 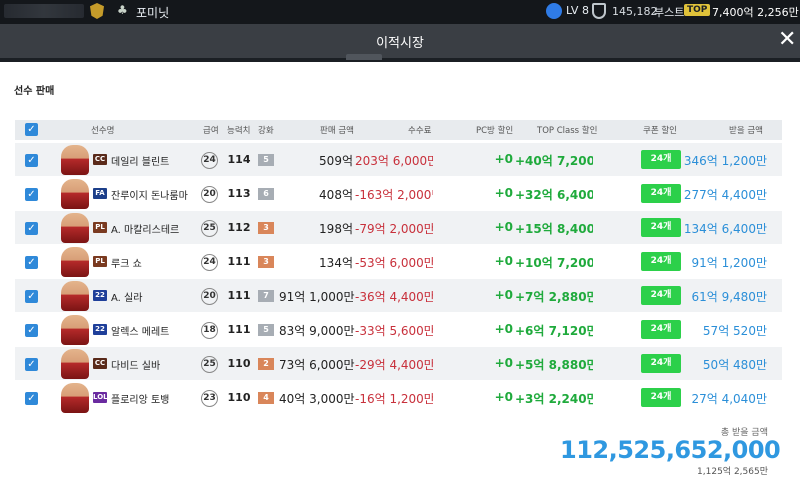 I want to click on receive-value: 134억 6,400만, so click(x=725, y=229).